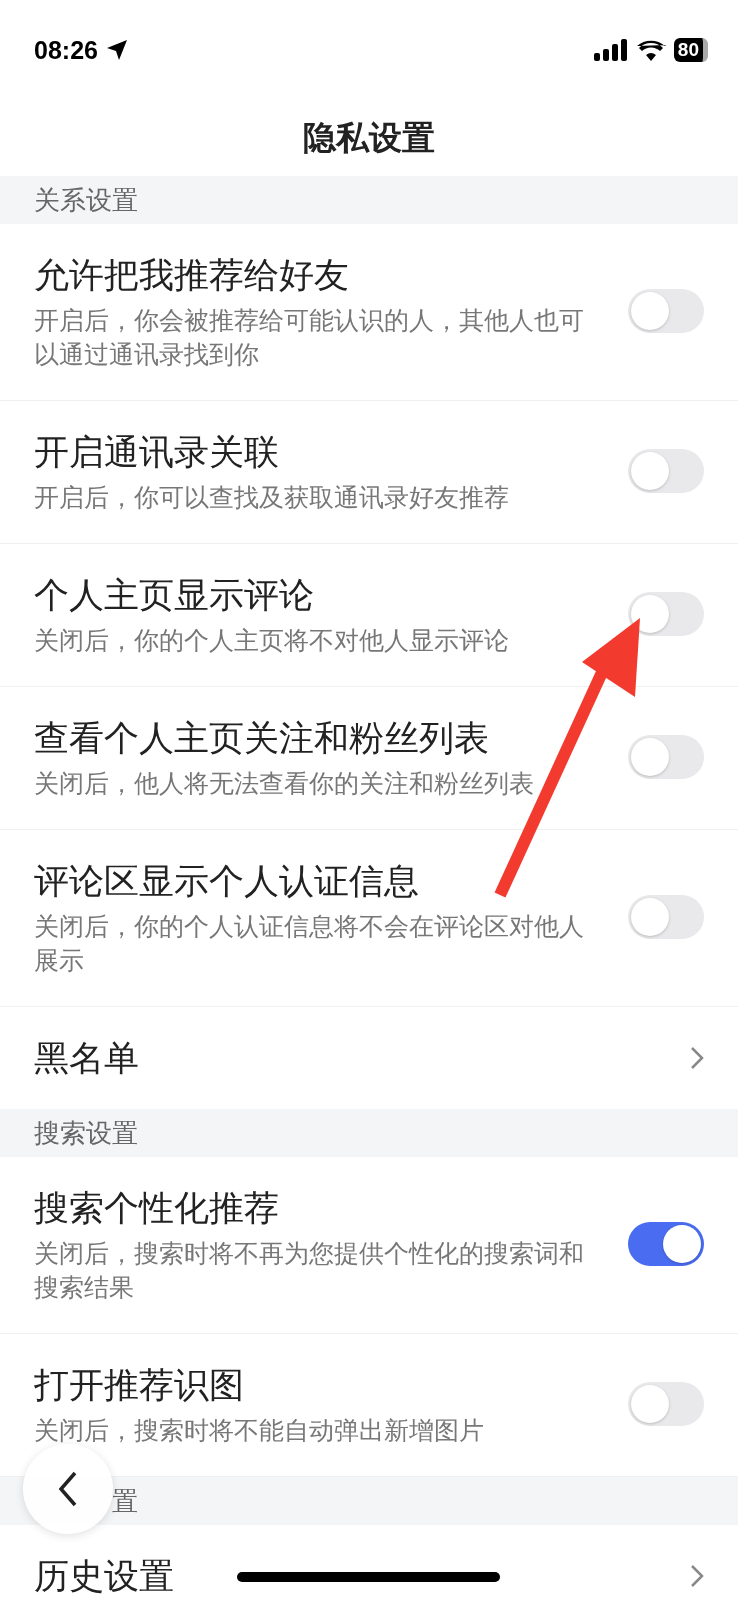  I want to click on setting-title: 打开推荐识图, so click(139, 1385).